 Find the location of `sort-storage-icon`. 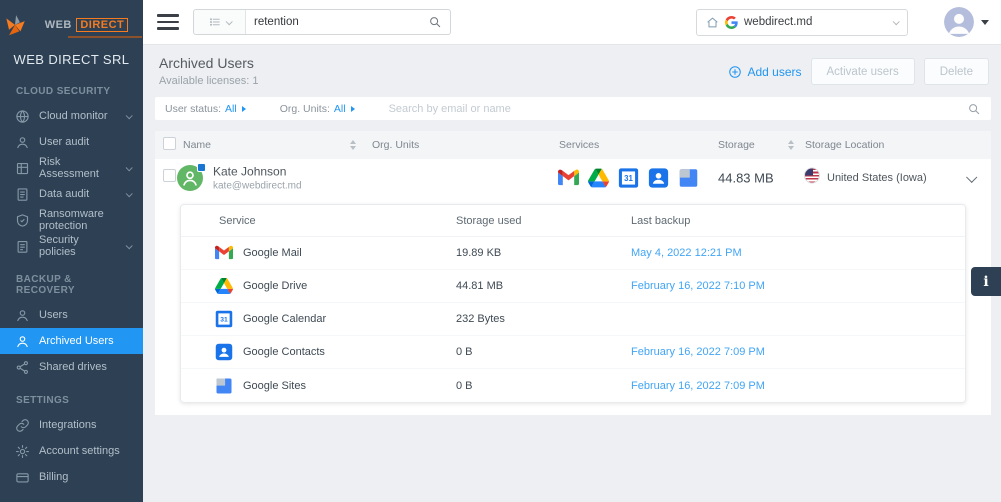

sort-storage-icon is located at coordinates (791, 145).